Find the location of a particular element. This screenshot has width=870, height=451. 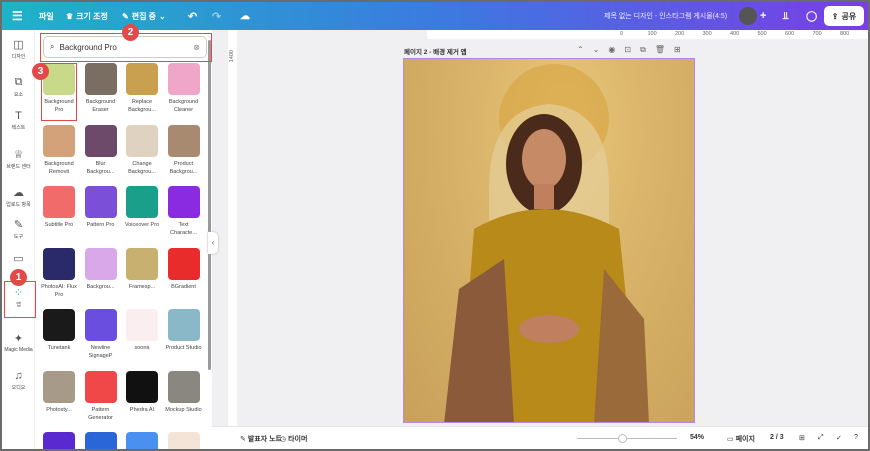

app-tile: Pattern Generator is located at coordinates (101, 396).